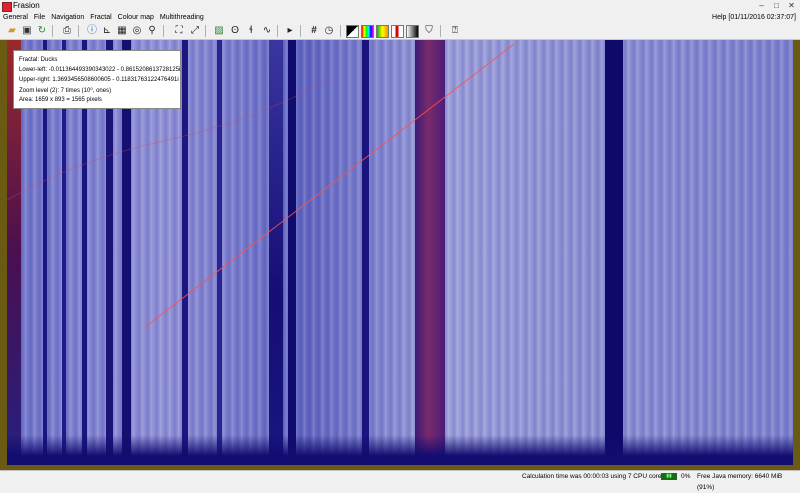  What do you see at coordinates (27, 31) in the screenshot?
I see `save-icon: ▣` at bounding box center [27, 31].